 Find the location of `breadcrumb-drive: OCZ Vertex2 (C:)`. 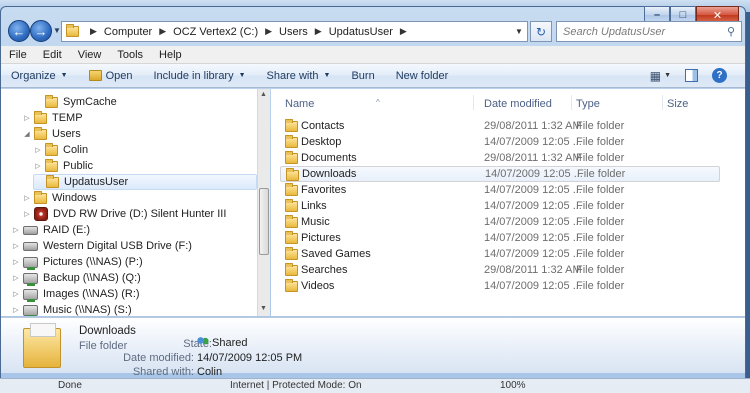

breadcrumb-drive: OCZ Vertex2 (C:) is located at coordinates (215, 32).